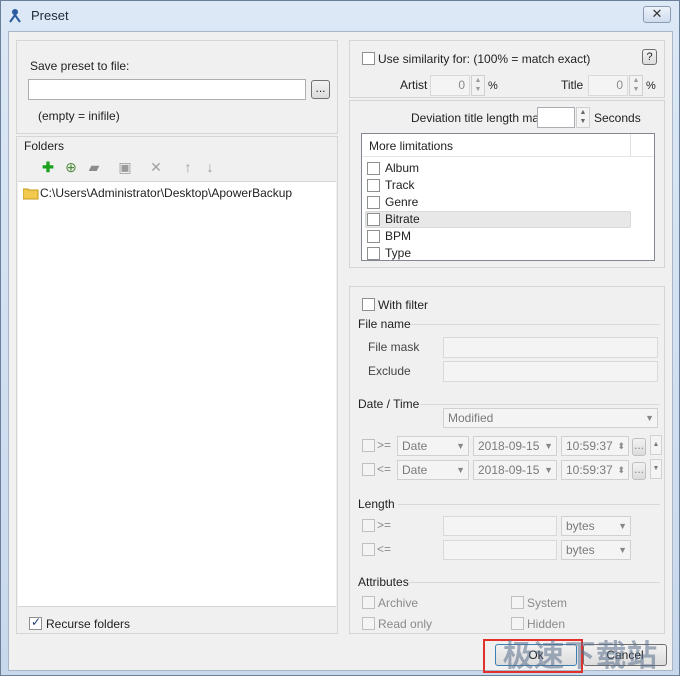 This screenshot has width=680, height=676. I want to click on date-from-time-picker: 10:59:37 ⬍, so click(595, 446).